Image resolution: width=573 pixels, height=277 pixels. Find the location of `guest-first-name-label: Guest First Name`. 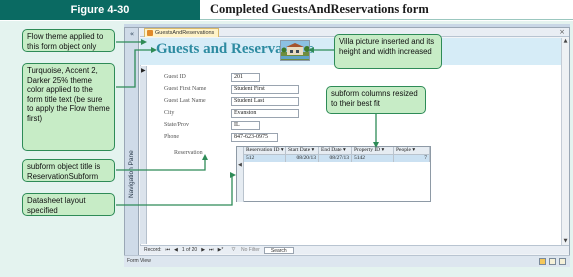

guest-first-name-label: Guest First Name is located at coordinates (185, 89).